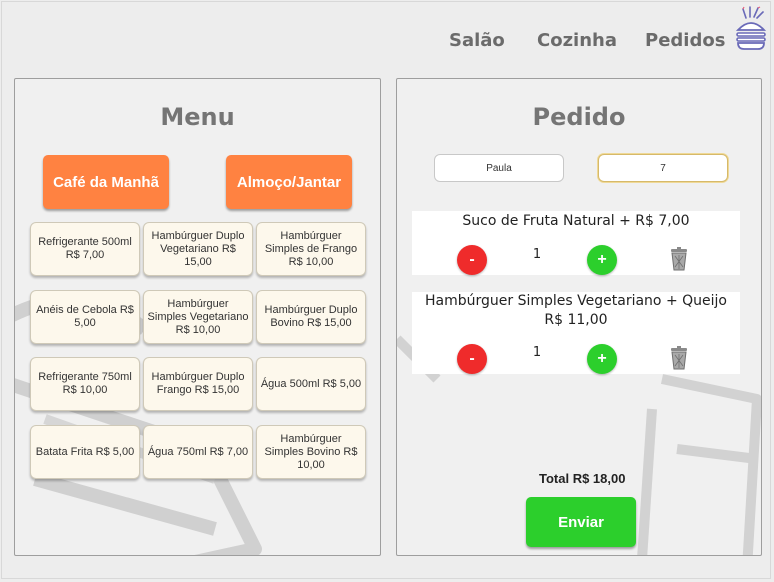 The image size is (774, 582). I want to click on product-item: Hambúrguer Simples Bovino R$ 10,00, so click(311, 452).